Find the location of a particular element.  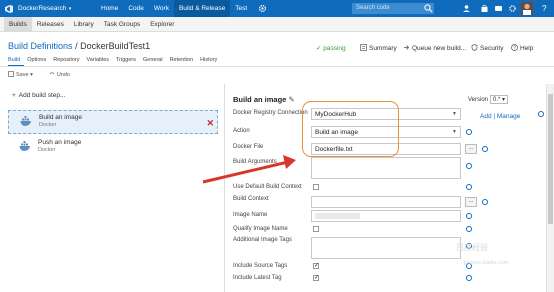

watermark-url: jingyan.baidu.com is located at coordinates (486, 263).